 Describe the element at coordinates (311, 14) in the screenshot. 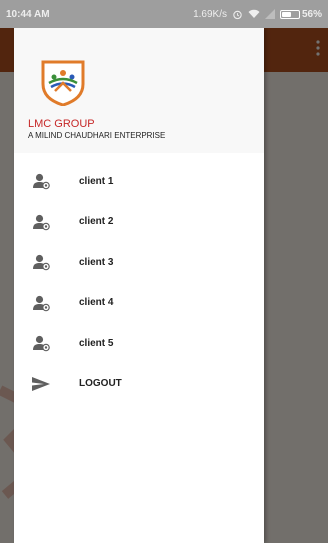

I see `battery-percent: 56%` at that location.